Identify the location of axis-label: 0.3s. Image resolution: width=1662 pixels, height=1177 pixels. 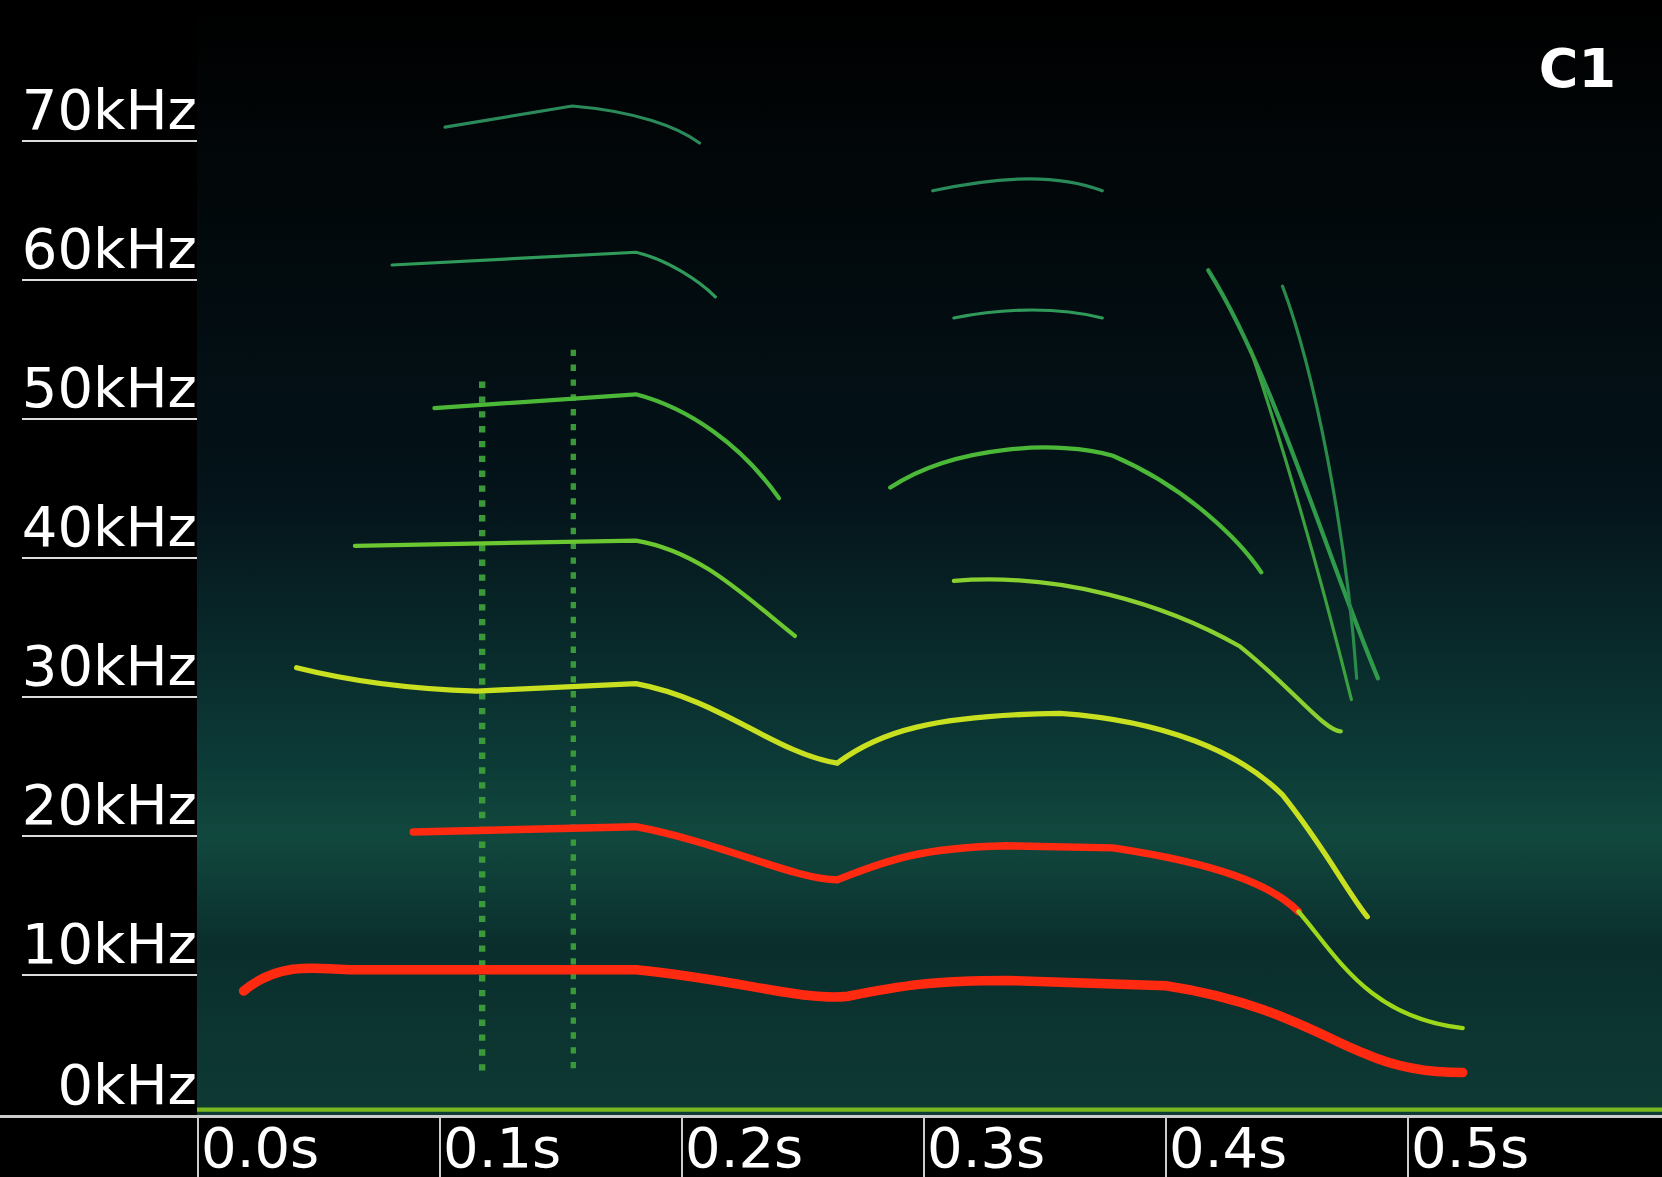
(1044, 1147).